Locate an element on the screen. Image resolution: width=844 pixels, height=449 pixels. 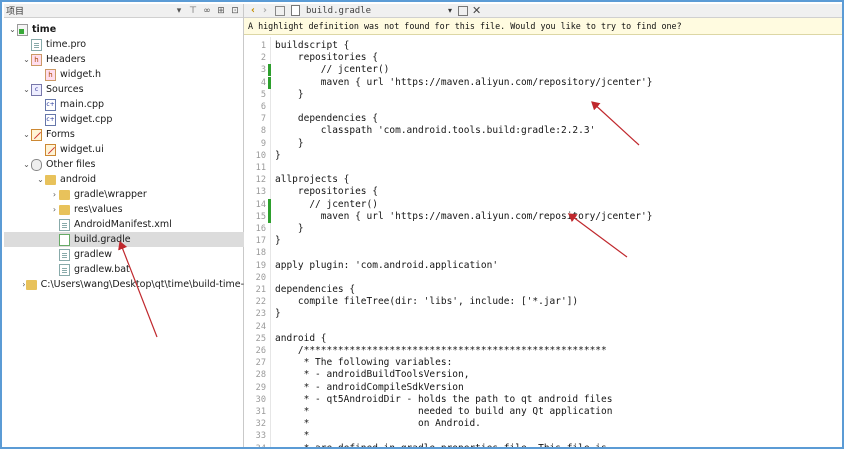
tree-item-label: gradlew.bat is located at coordinates (102, 269).